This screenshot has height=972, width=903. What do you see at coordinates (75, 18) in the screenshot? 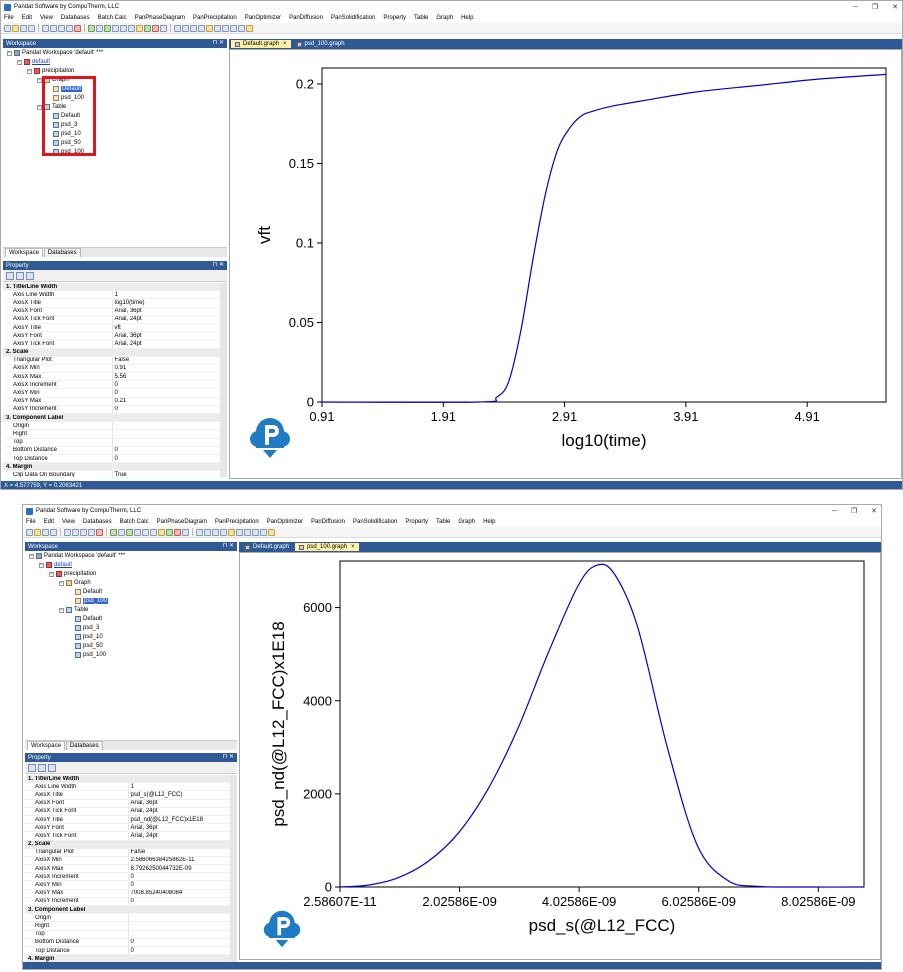
I see `menu-databases: Databases` at bounding box center [75, 18].